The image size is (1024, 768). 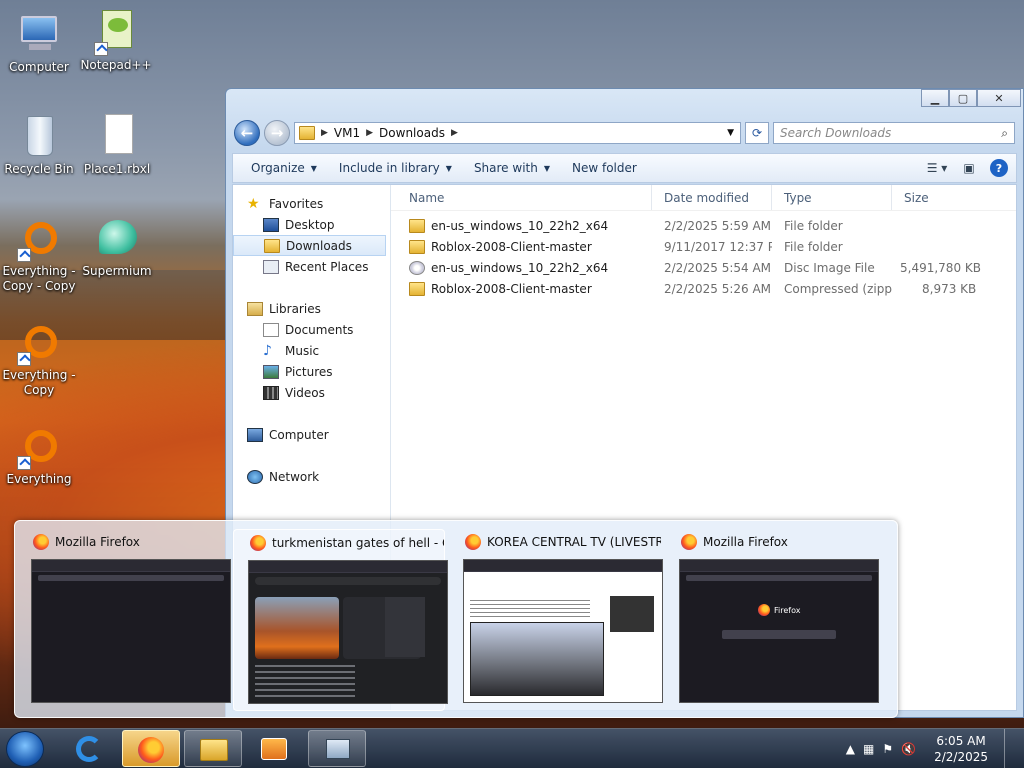 I want to click on column-label: Name, so click(x=427, y=197).